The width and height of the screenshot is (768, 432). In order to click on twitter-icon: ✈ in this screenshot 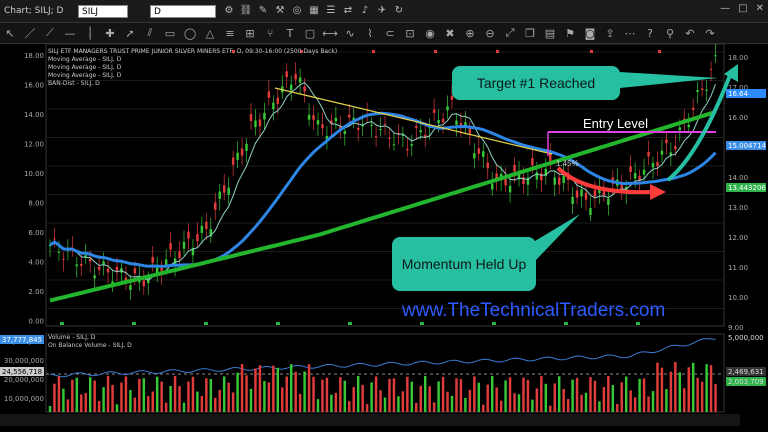, I will do `click(382, 11)`.